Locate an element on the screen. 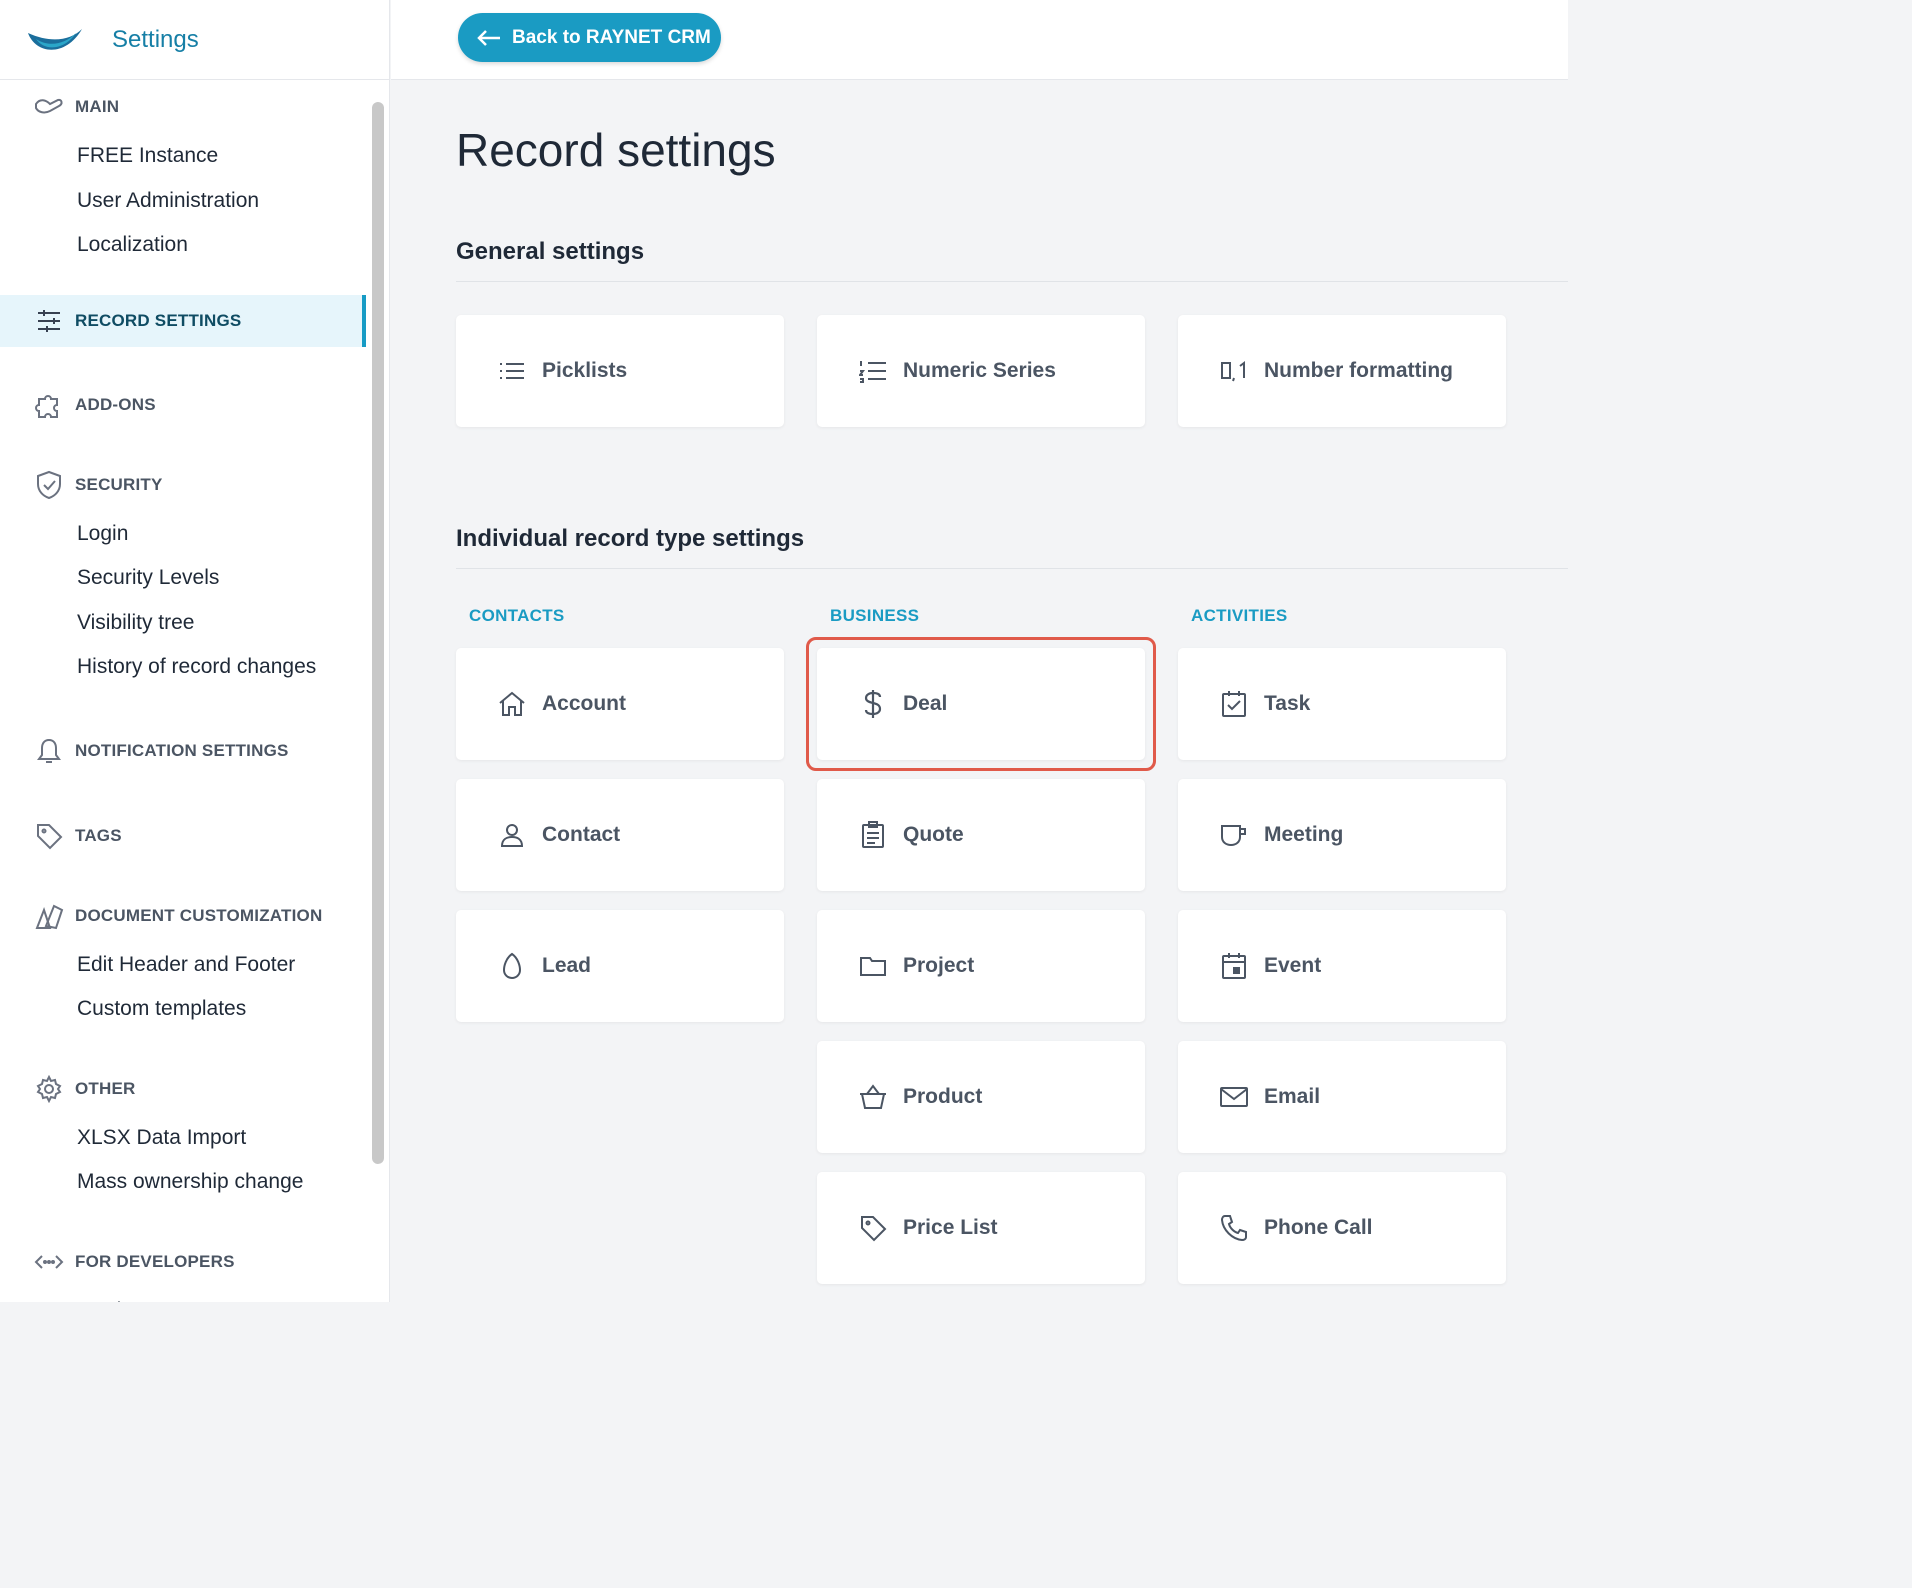 The width and height of the screenshot is (1912, 1588). card-phone-call: Phone Call is located at coordinates (1342, 1228).